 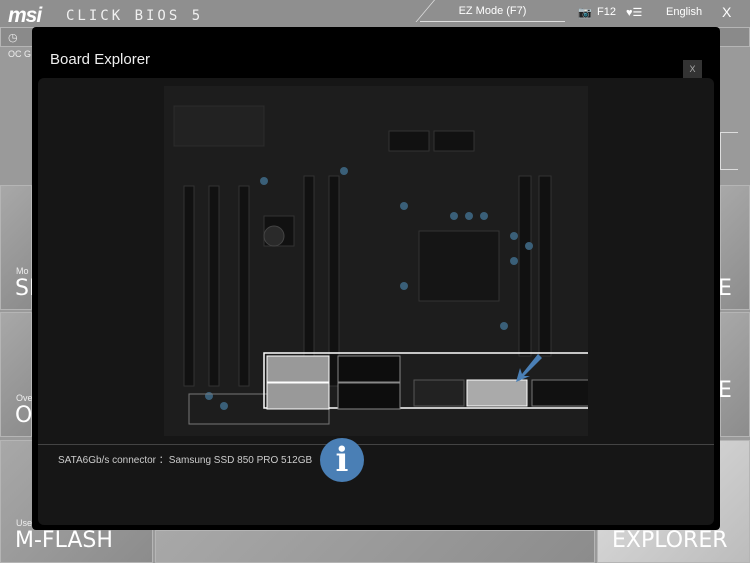 What do you see at coordinates (729, 151) in the screenshot?
I see `right-frame` at bounding box center [729, 151].